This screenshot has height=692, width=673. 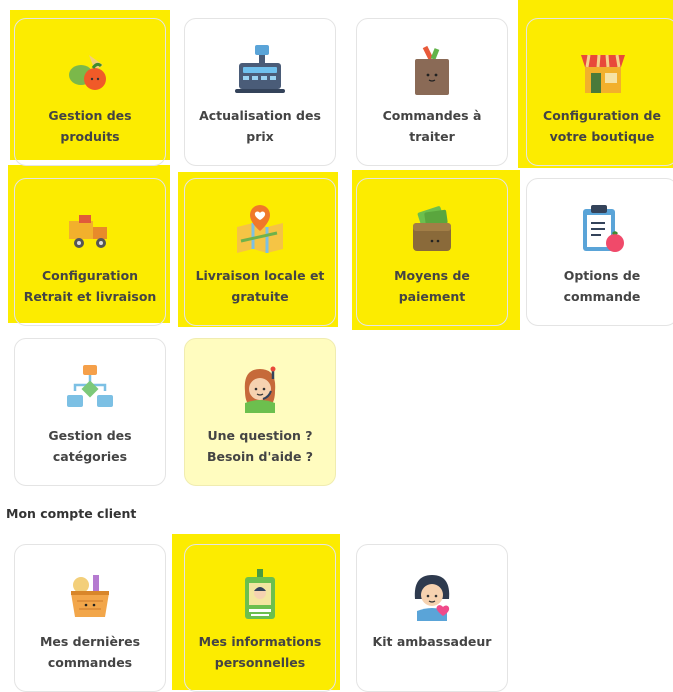 I want to click on card-label-line1: Mes dernières, so click(x=90, y=641).